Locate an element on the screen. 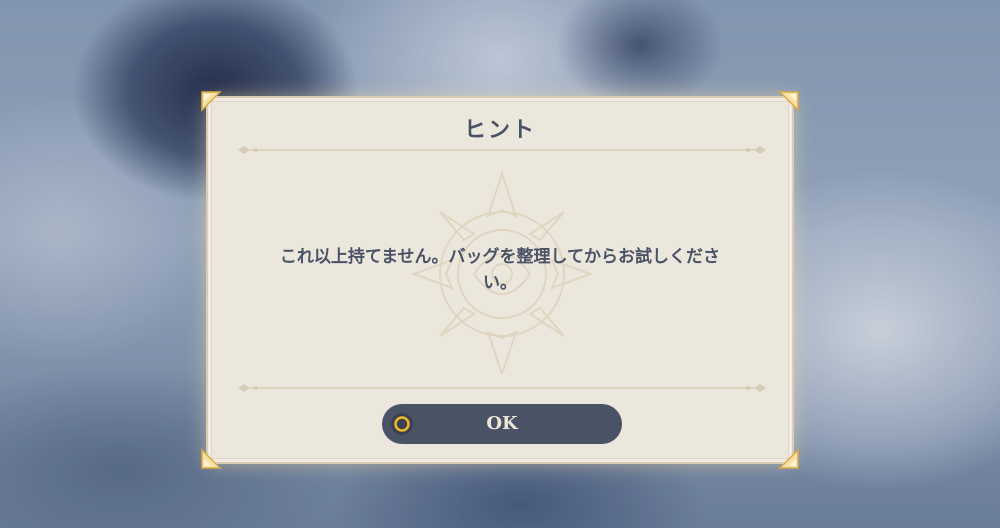 The image size is (1000, 528). ok-button-label: OK is located at coordinates (502, 423).